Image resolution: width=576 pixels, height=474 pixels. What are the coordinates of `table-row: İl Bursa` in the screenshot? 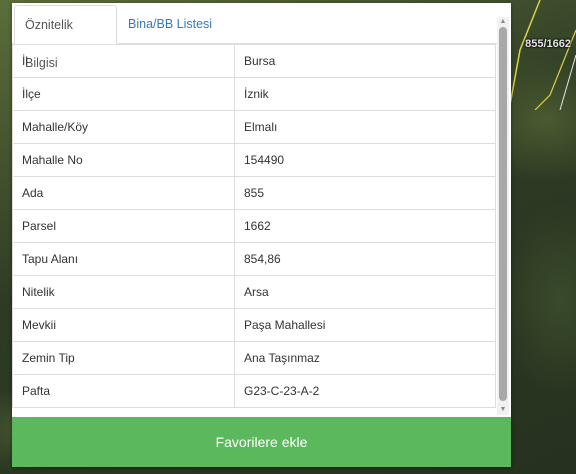 It's located at (254, 61).